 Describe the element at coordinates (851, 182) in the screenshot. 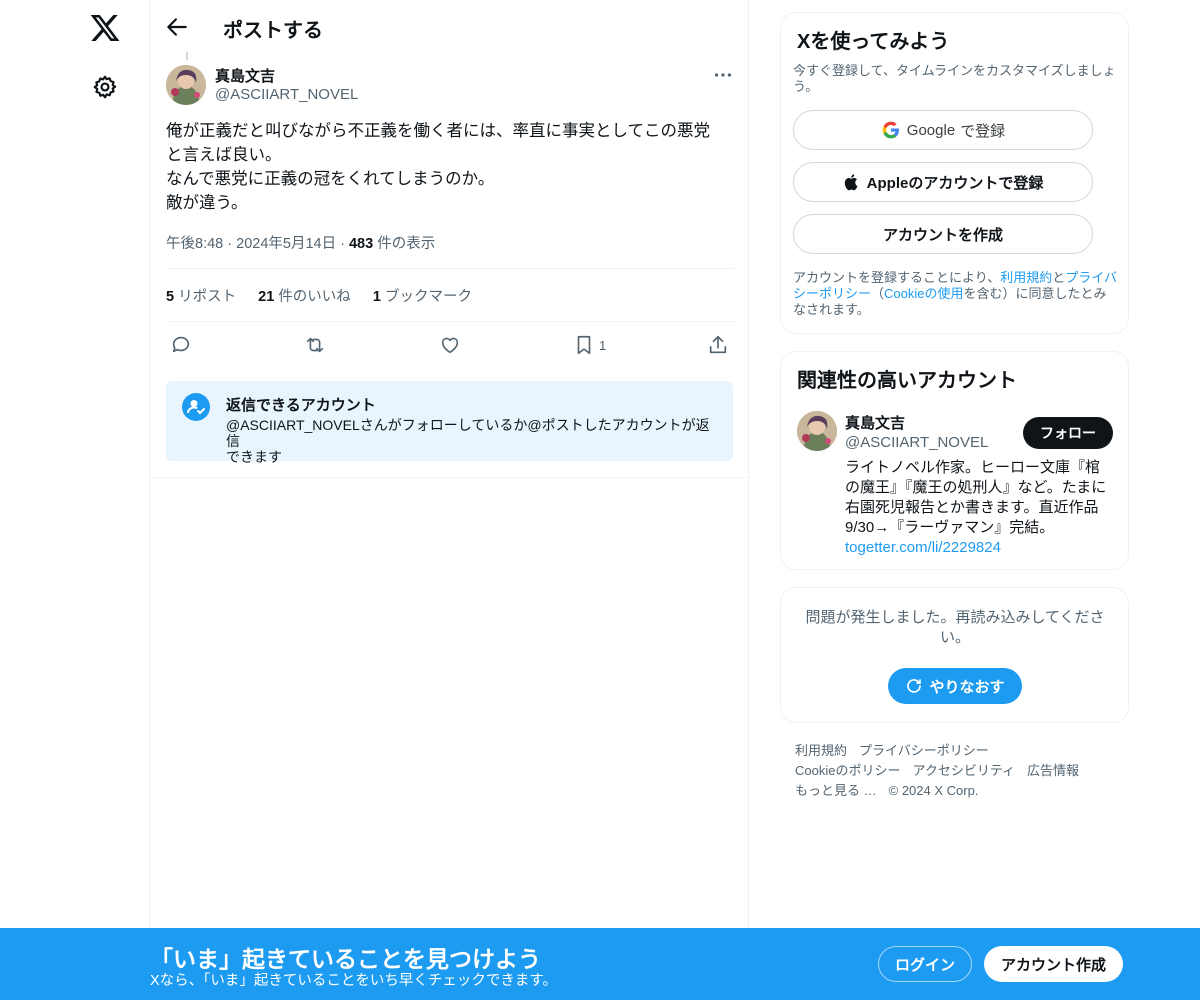

I see `apple-icon` at that location.